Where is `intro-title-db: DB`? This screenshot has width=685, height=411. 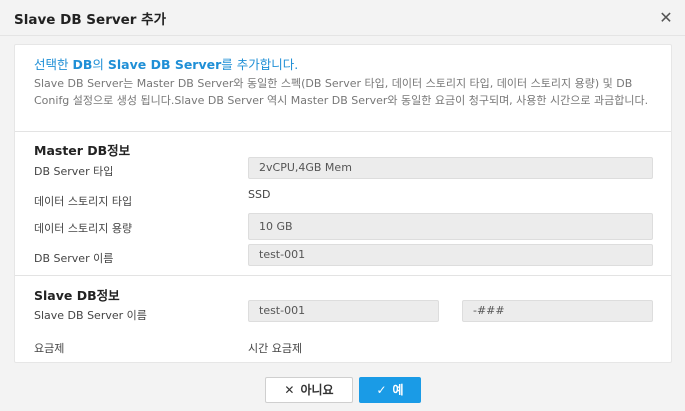
intro-title-db: DB is located at coordinates (82, 64).